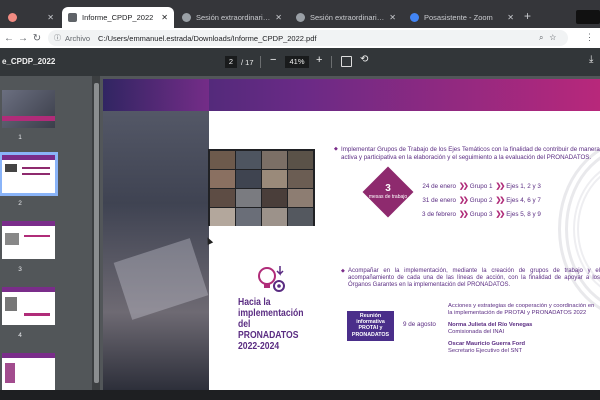 The height and width of the screenshot is (400, 600). What do you see at coordinates (439, 214) in the screenshot?
I see `group-date: 3 de febrero` at bounding box center [439, 214].